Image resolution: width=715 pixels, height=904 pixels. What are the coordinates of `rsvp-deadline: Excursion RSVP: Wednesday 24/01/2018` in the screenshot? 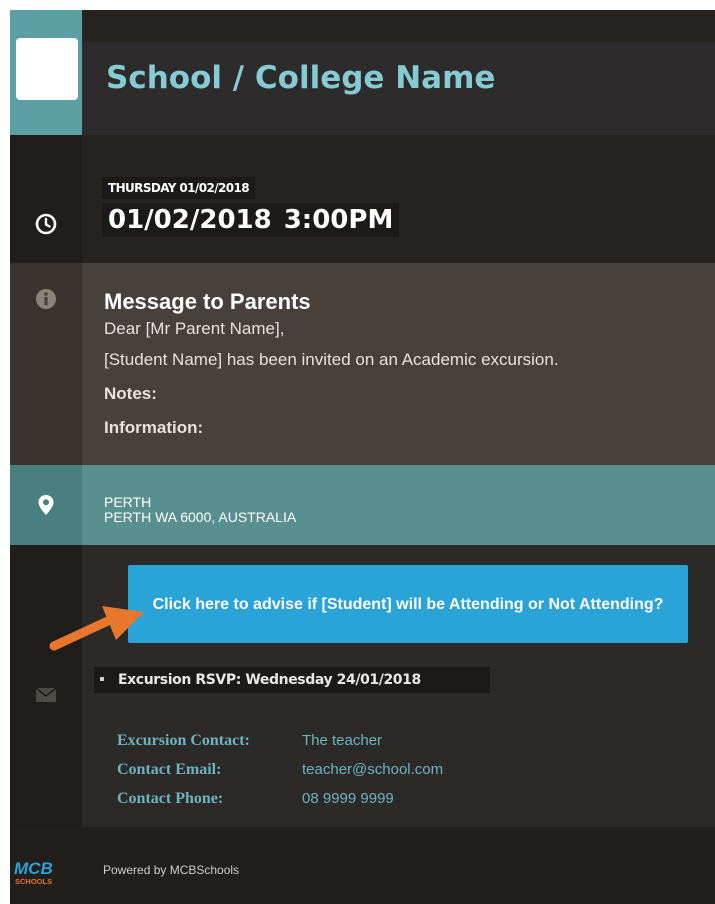 It's located at (292, 680).